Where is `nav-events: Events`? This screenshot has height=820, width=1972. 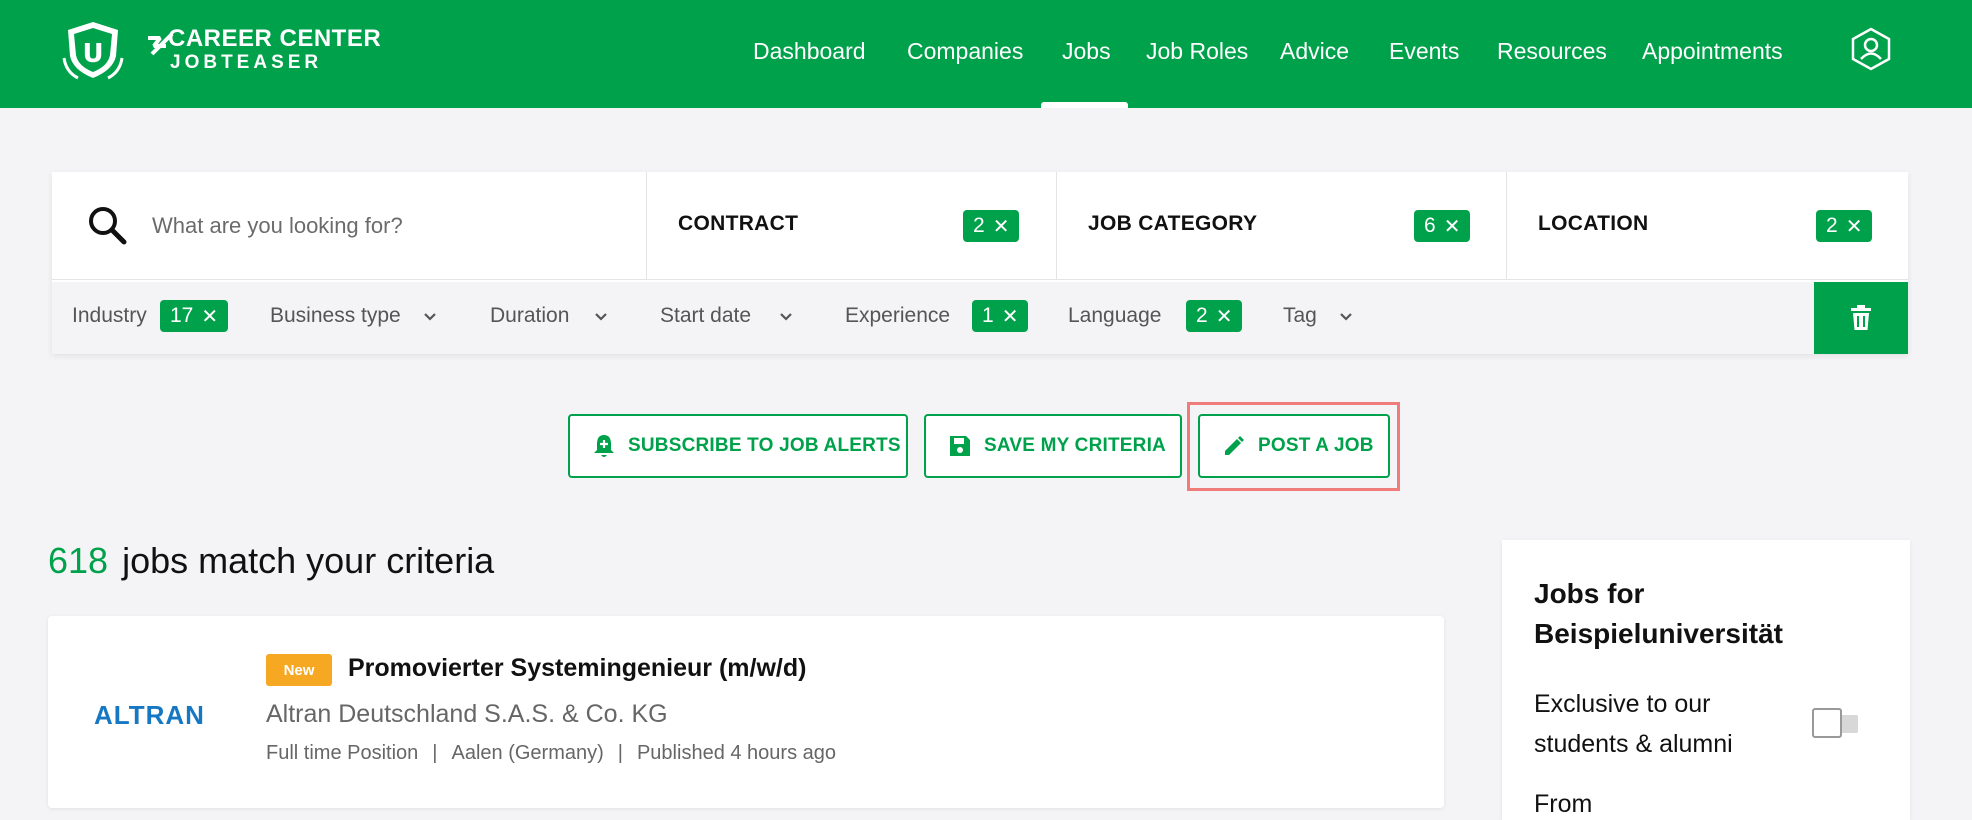
nav-events: Events is located at coordinates (1424, 51).